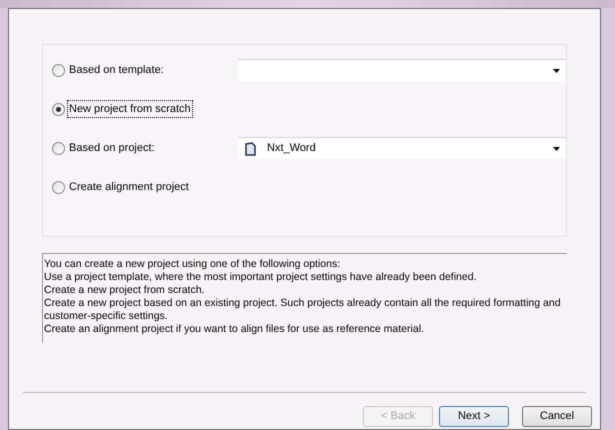 The height and width of the screenshot is (430, 615). I want to click on description-text: You can create a new project using one of the following options:, so click(193, 264).